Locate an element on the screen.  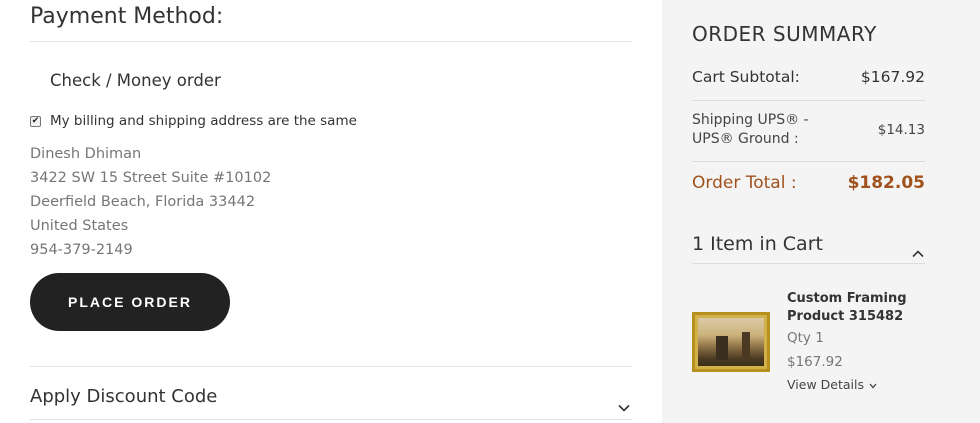
shipping-label: Shipping UPS® - UPS® Ground : is located at coordinates (762, 130).